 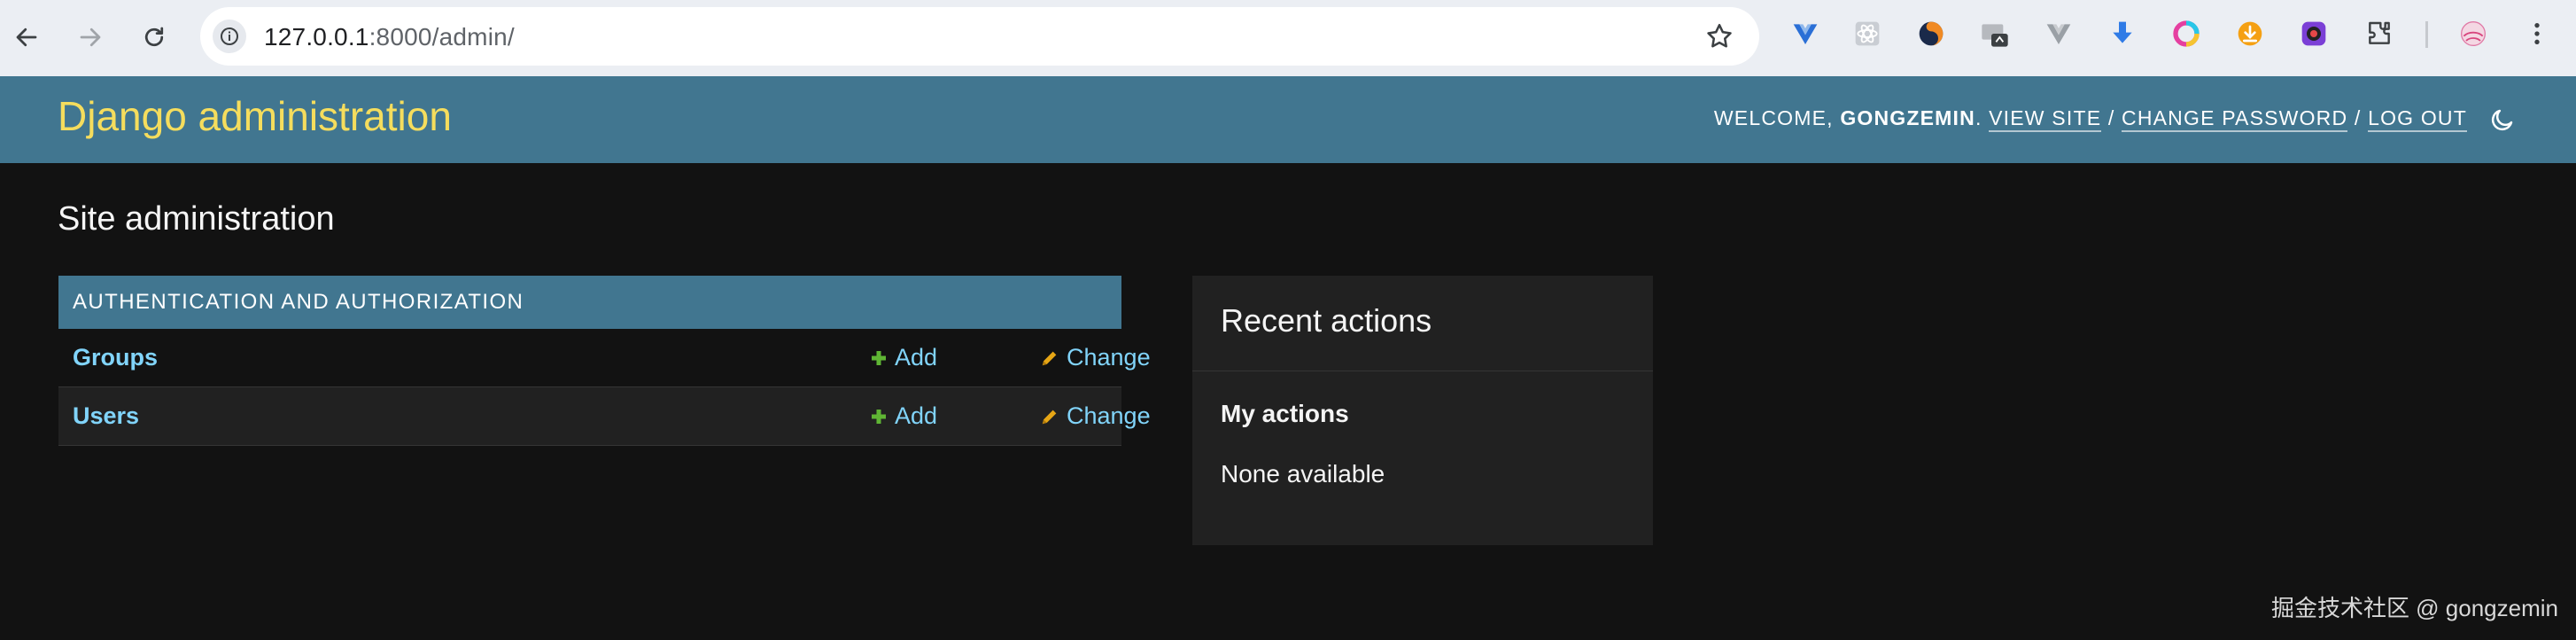 What do you see at coordinates (2314, 34) in the screenshot?
I see `colorpick-icon` at bounding box center [2314, 34].